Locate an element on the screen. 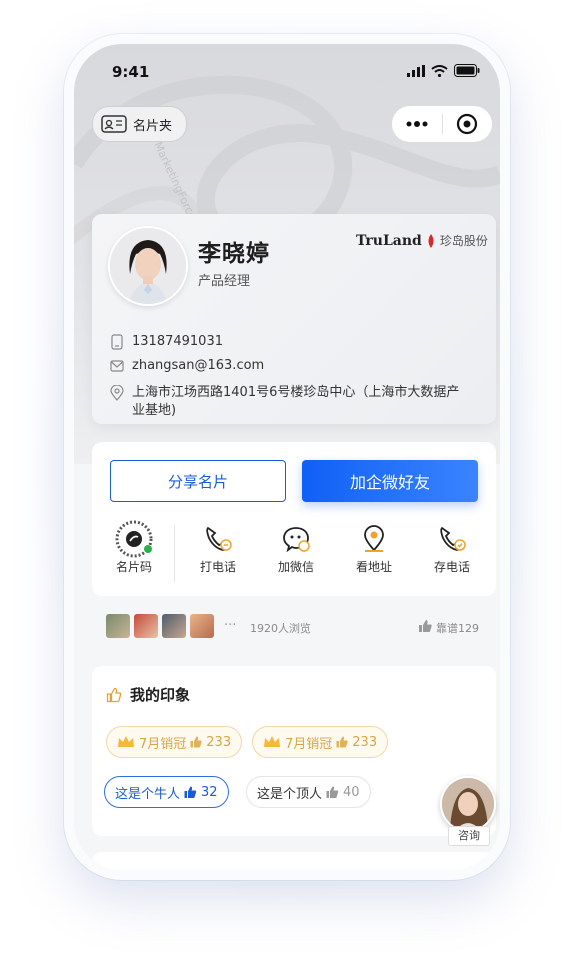  job-title: 产品经理 is located at coordinates (224, 281).